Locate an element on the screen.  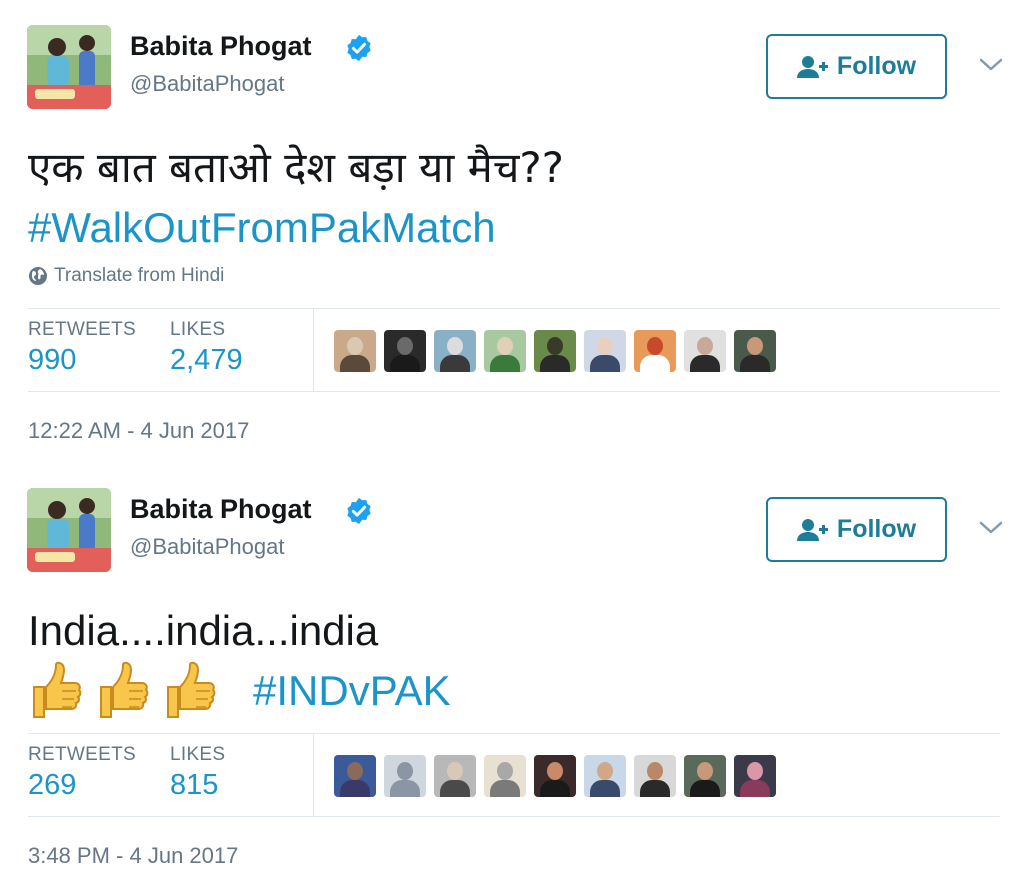
tweet-body: एक बात बताओ देश बड़ा या मैच?? is located at coordinates (296, 167).